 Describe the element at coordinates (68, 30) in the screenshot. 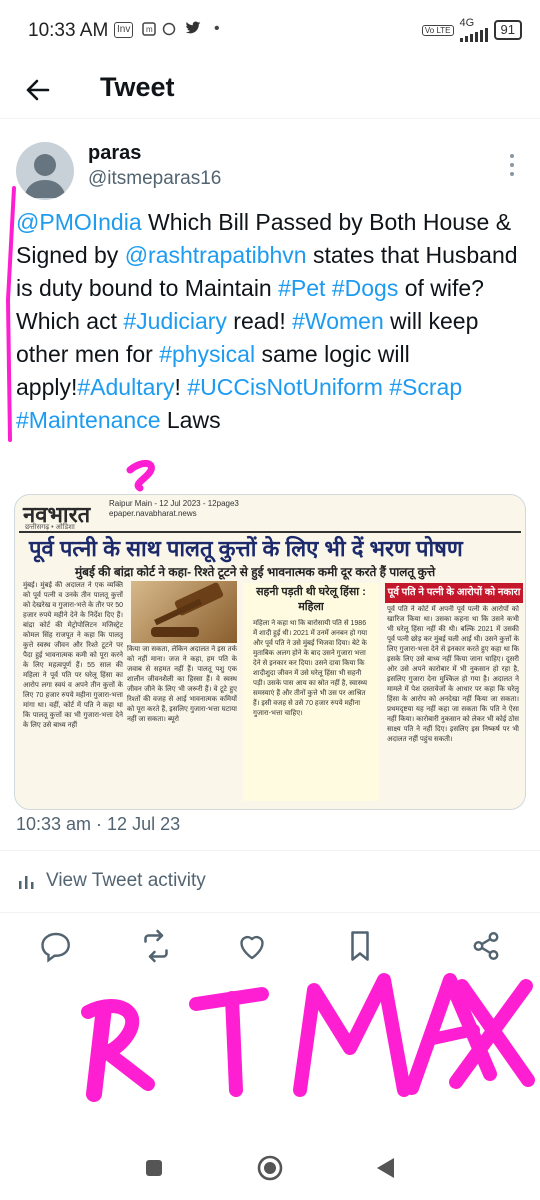

I see `status-time: 10:33 AM` at that location.